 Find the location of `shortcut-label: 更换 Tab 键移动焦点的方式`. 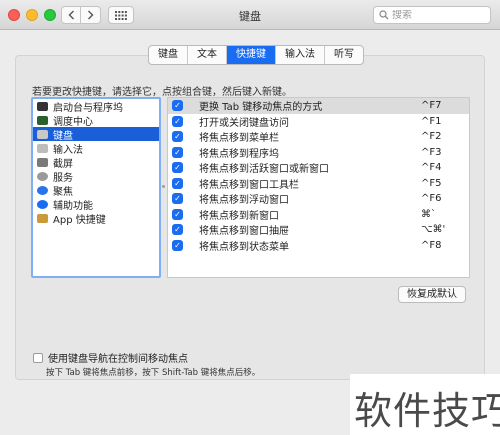

shortcut-label: 更换 Tab 键移动焦点的方式 is located at coordinates (261, 108).